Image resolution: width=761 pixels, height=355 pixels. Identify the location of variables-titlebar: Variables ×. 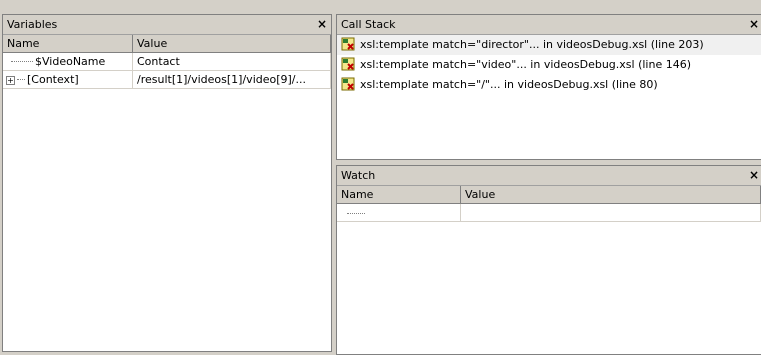
(167, 25).